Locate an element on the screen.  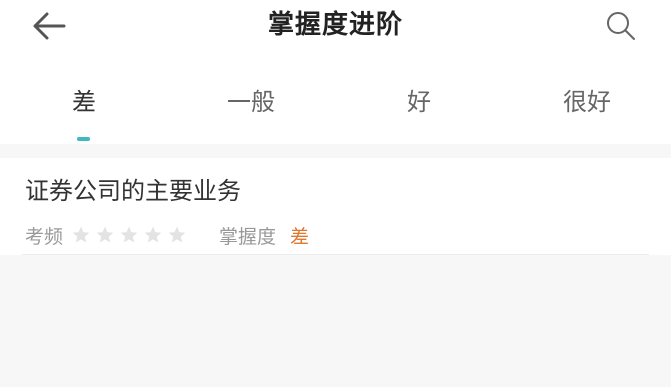
tab-poor: 差 is located at coordinates (84, 100).